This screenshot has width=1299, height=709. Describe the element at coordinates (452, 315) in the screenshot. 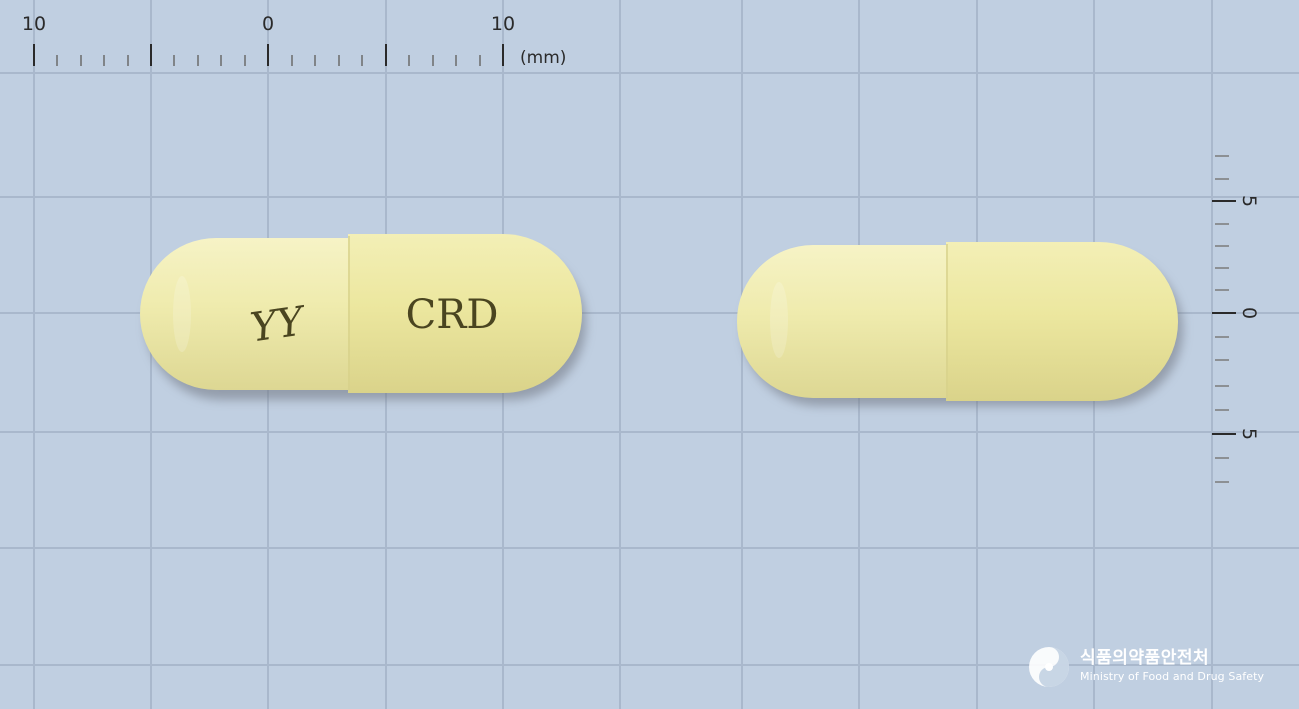

I see `capsule-front-crd-imprint: CRD` at that location.